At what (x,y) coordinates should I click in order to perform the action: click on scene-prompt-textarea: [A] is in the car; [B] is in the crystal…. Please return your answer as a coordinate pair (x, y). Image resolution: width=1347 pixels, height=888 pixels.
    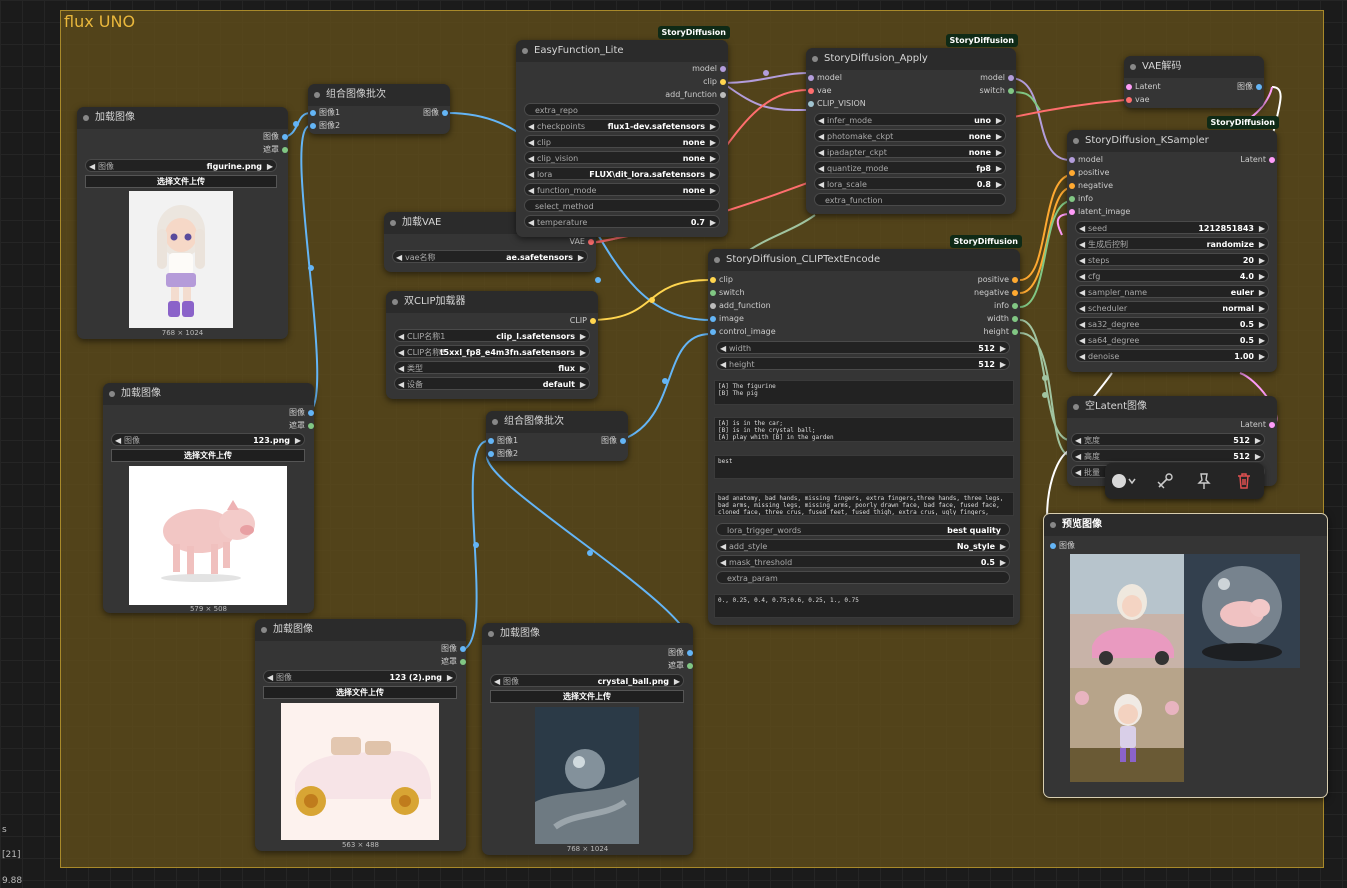
    Looking at the image, I should click on (864, 429).